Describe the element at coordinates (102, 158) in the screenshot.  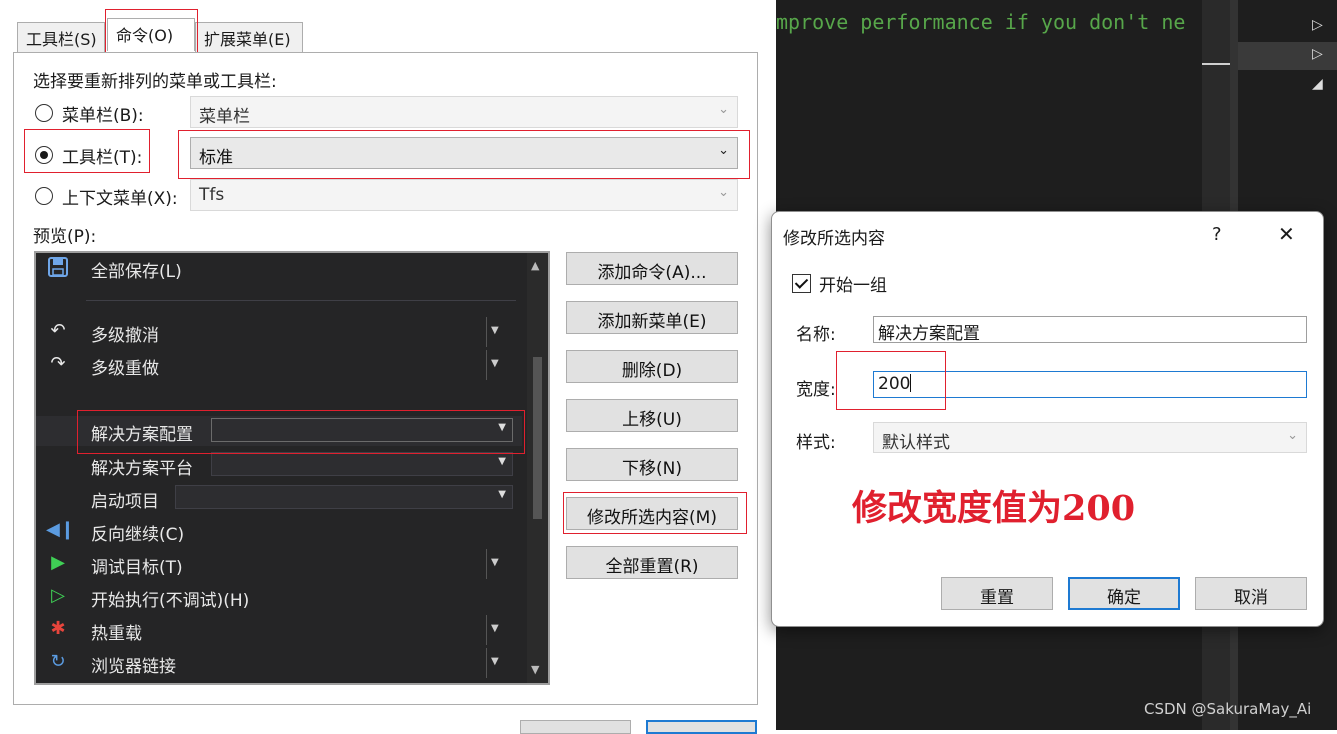
I see `radio-toolbar-label: 工具栏(T):` at that location.